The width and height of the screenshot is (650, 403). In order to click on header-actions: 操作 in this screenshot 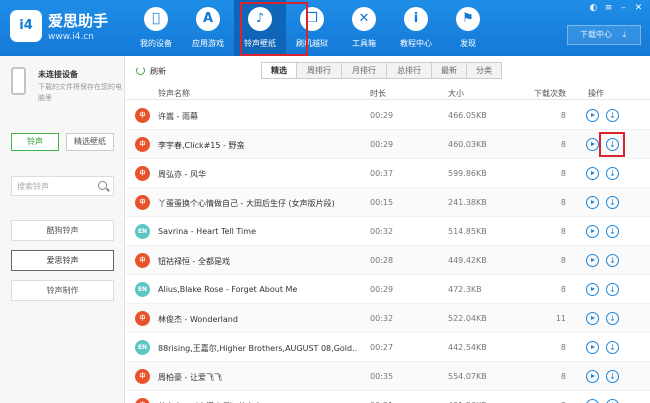, I will do `click(596, 93)`.